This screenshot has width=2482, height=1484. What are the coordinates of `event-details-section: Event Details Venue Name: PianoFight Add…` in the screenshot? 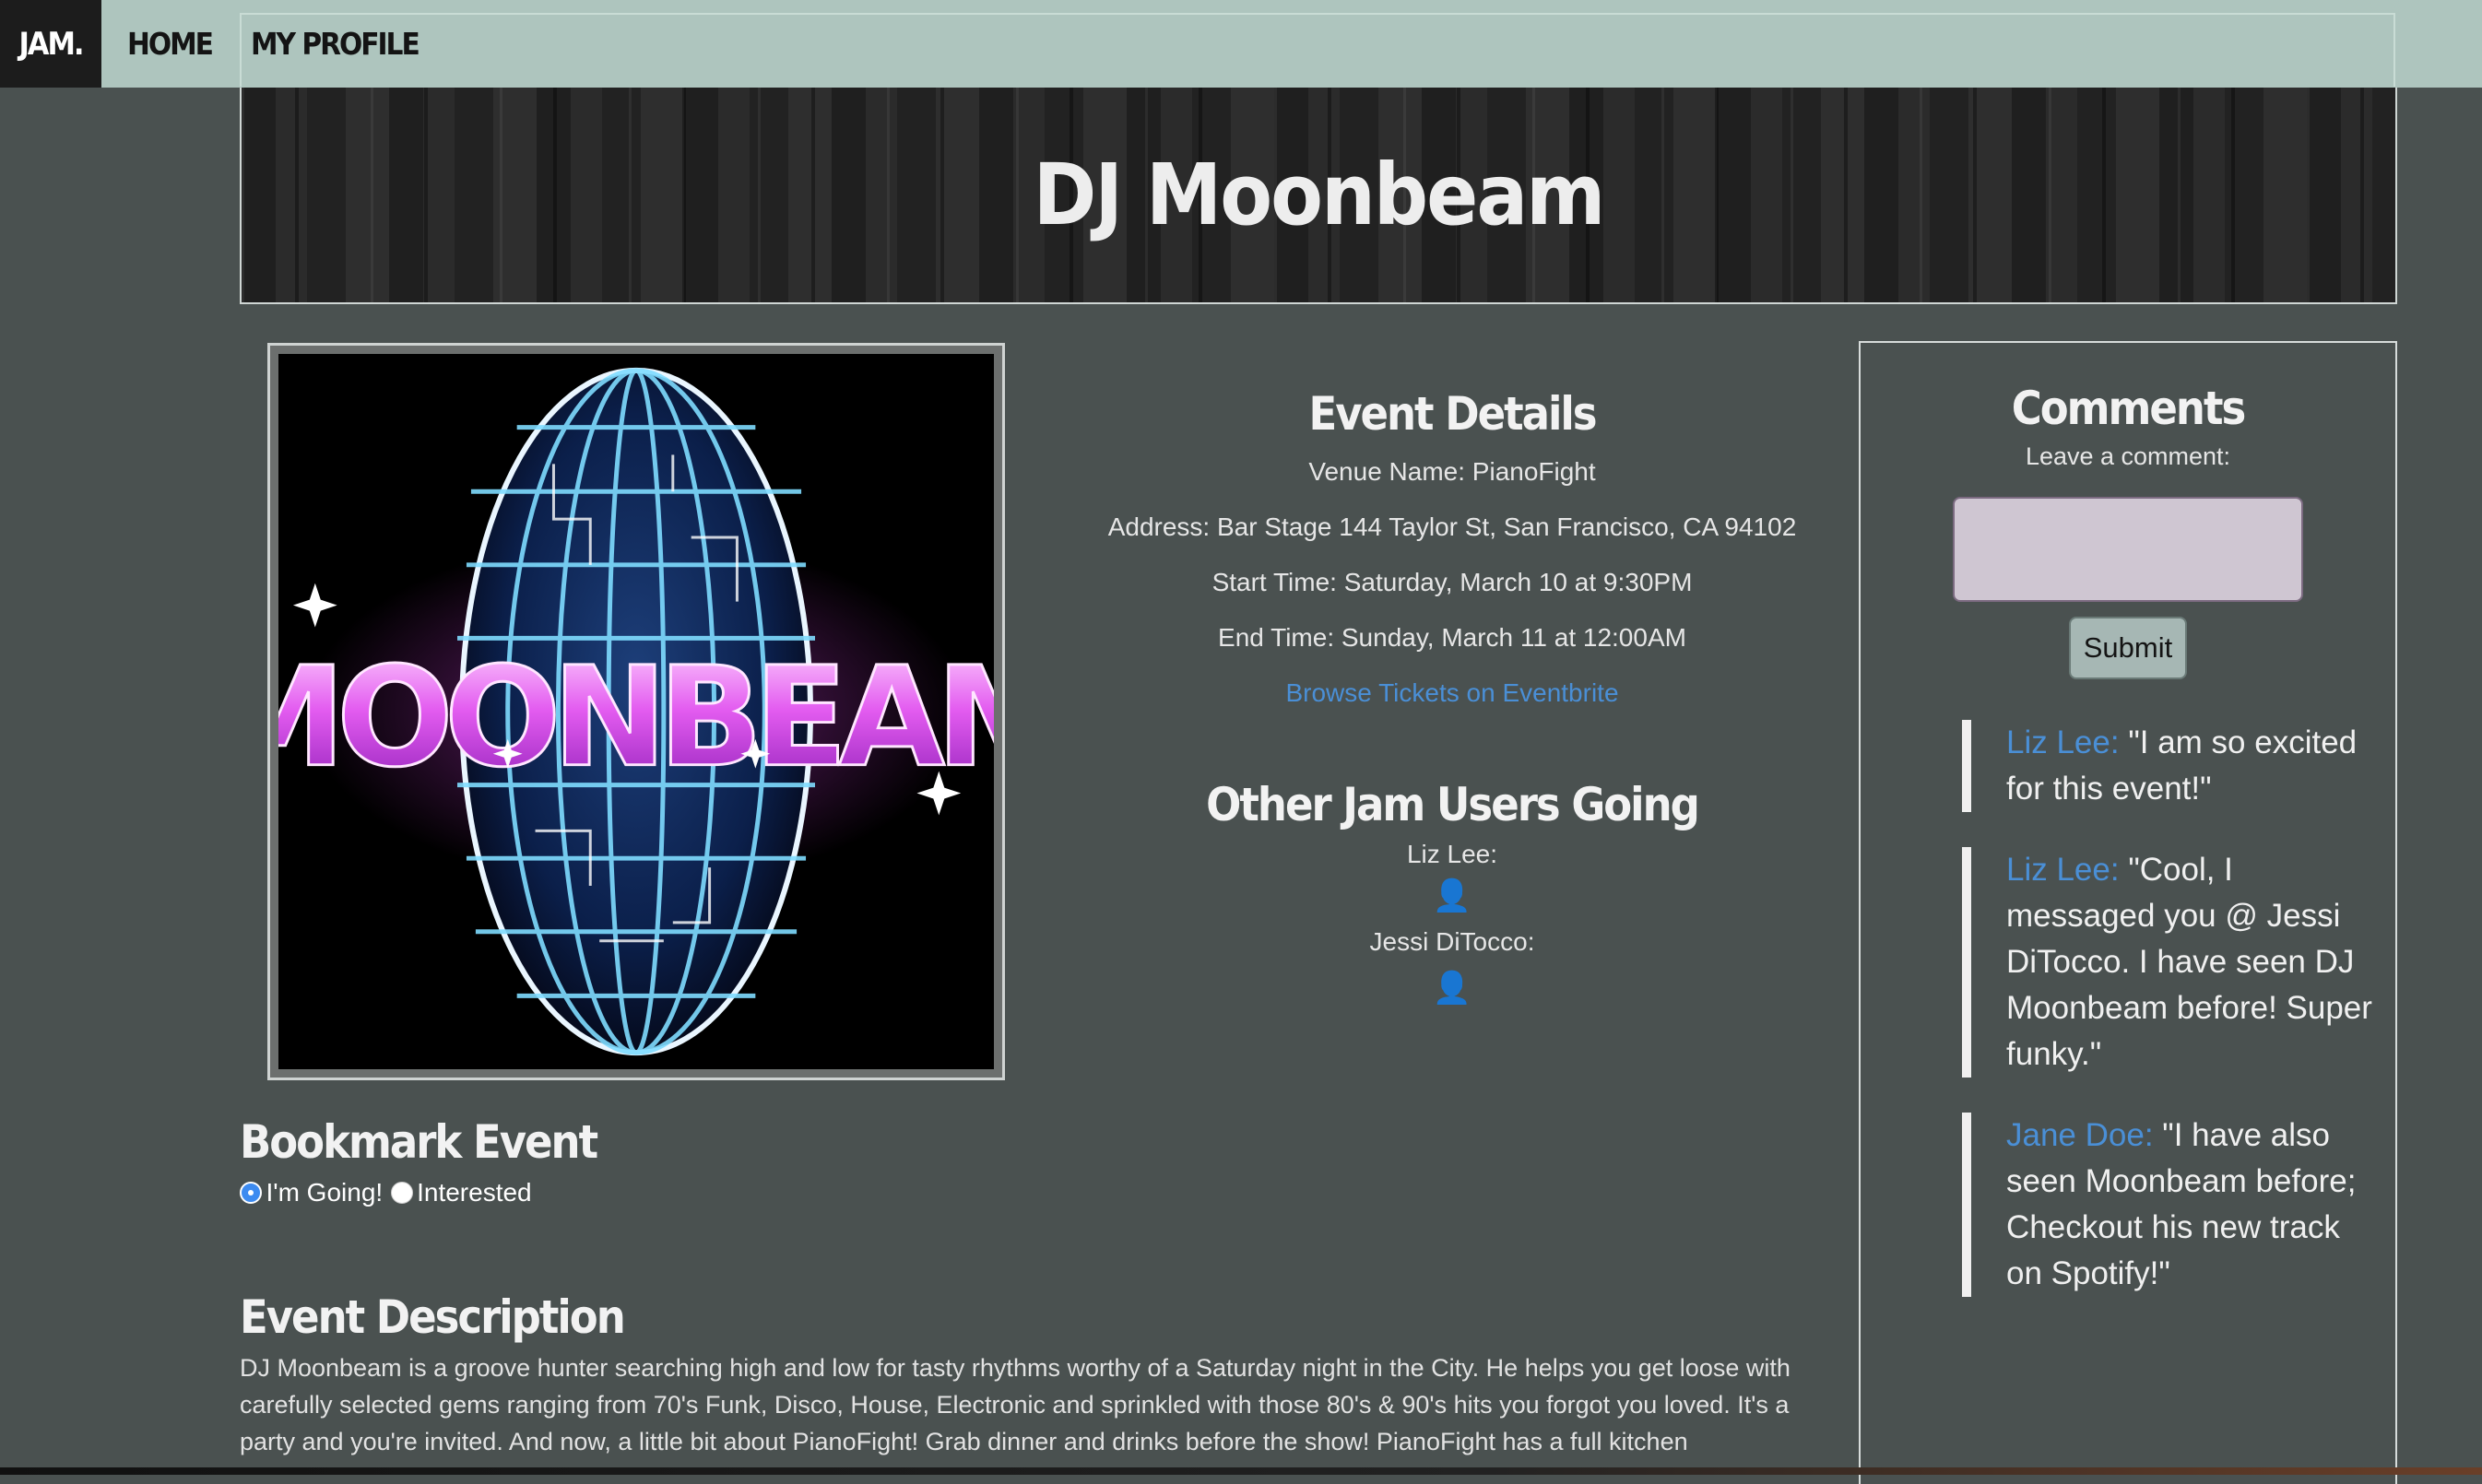 It's located at (1452, 697).